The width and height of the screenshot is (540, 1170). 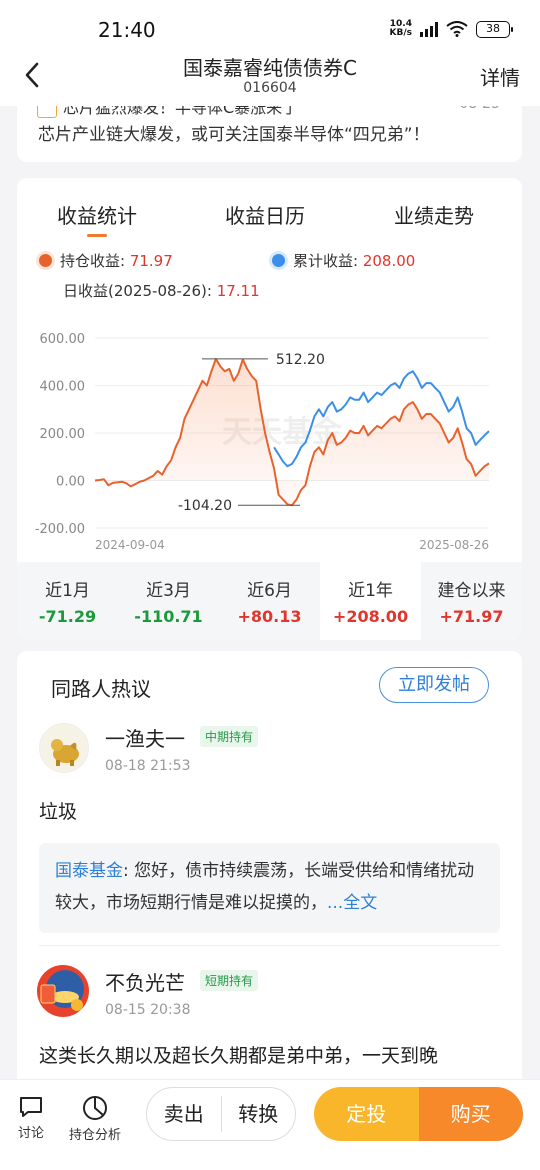 What do you see at coordinates (205, 506) in the screenshot?
I see `min-label: -104.20` at bounding box center [205, 506].